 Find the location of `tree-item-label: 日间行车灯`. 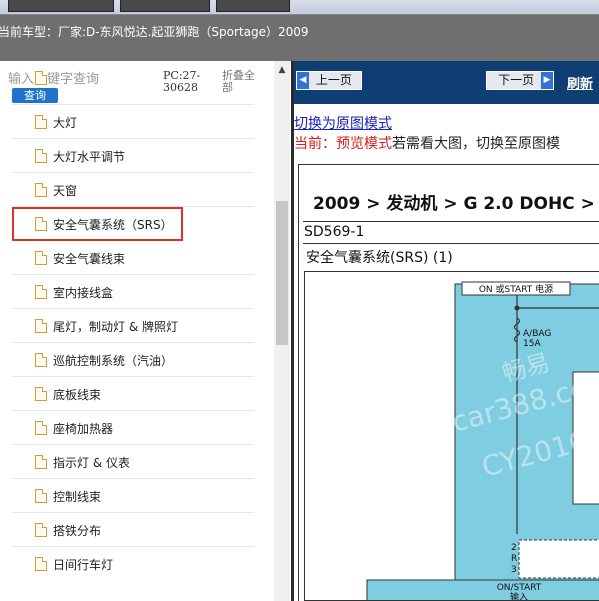

tree-item-label: 日间行车灯 is located at coordinates (83, 565).